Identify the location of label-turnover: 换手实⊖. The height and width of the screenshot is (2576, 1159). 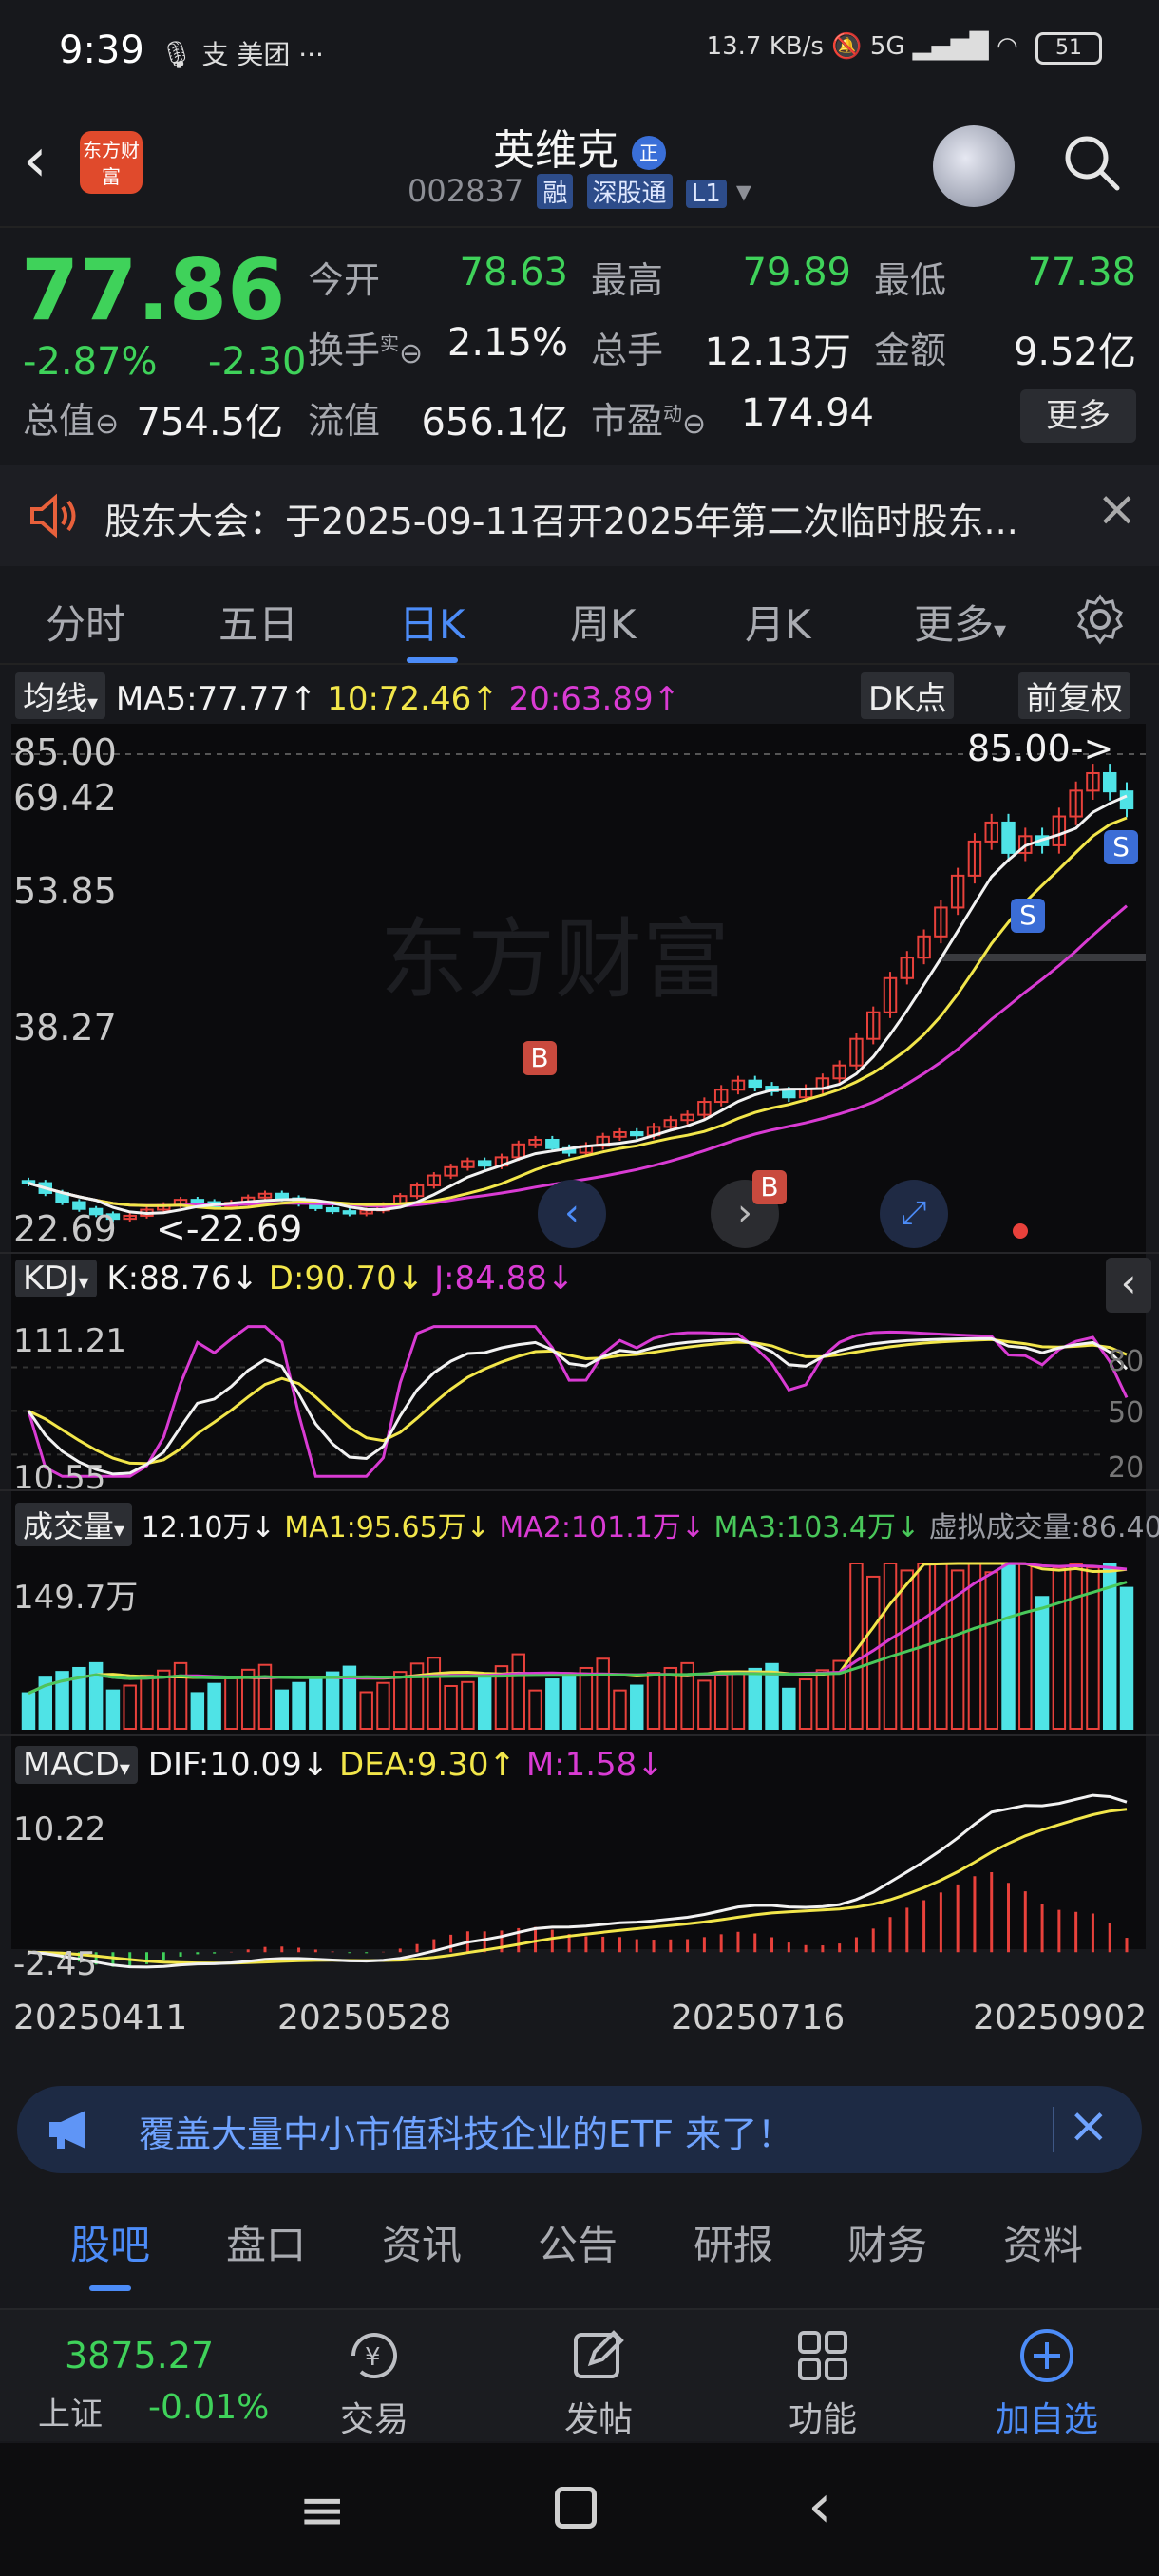
(366, 350).